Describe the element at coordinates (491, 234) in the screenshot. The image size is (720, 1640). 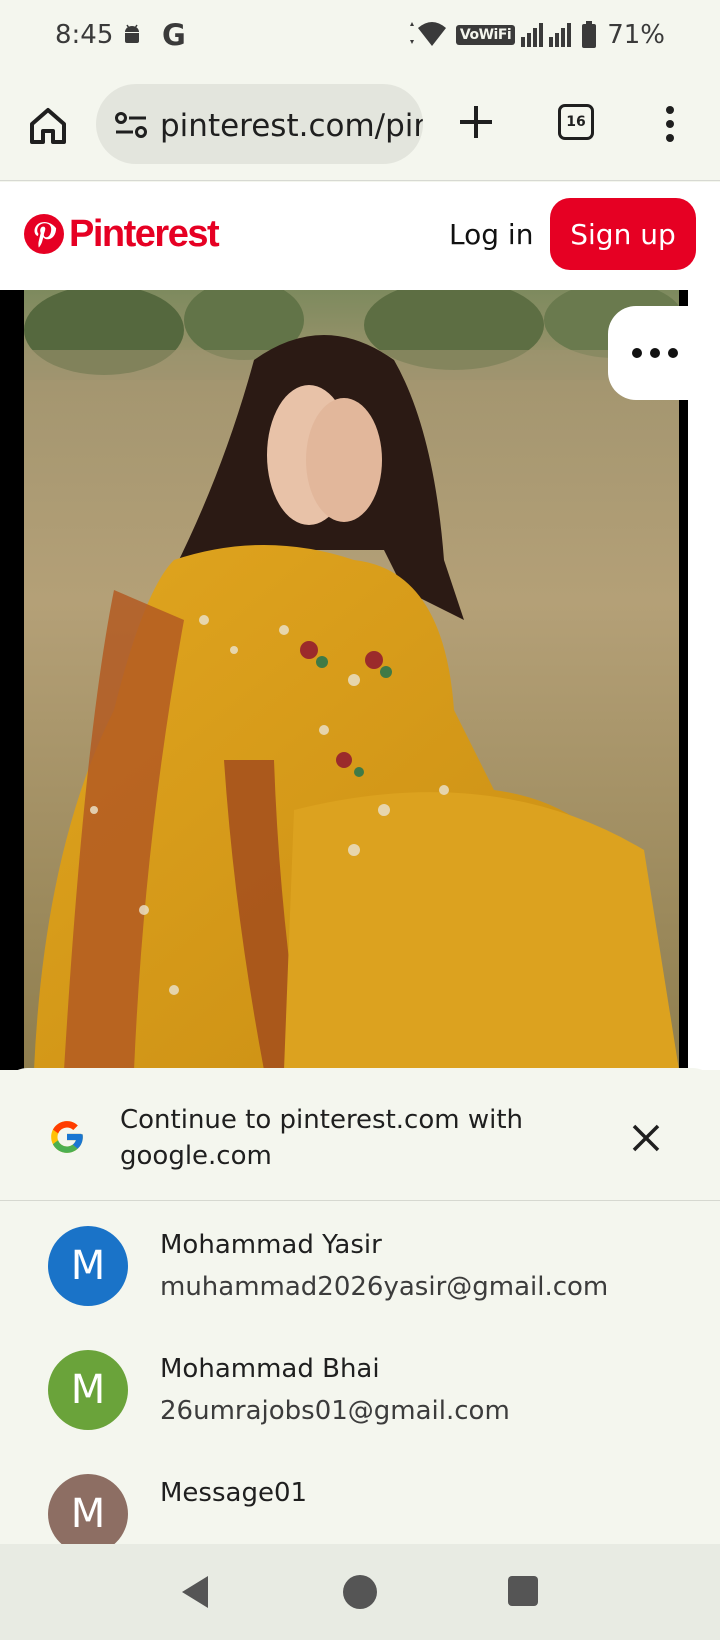
I see `login-button: Log in` at that location.